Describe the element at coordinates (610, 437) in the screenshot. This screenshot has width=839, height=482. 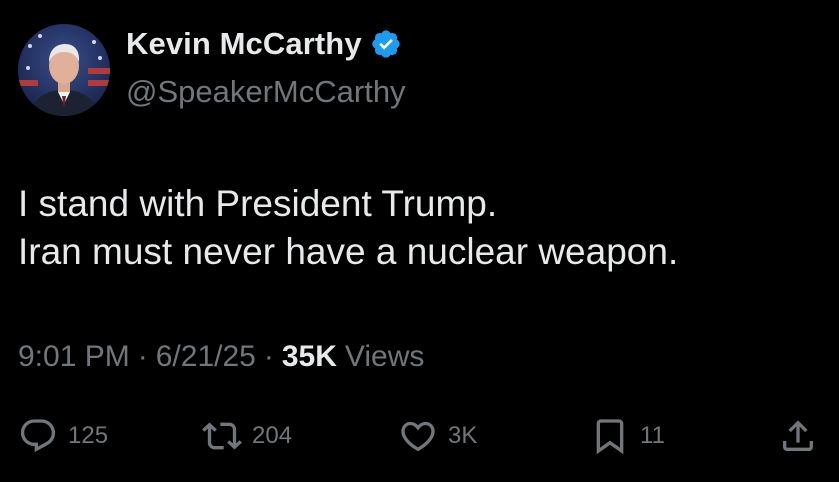
I see `bookmark-icon` at that location.